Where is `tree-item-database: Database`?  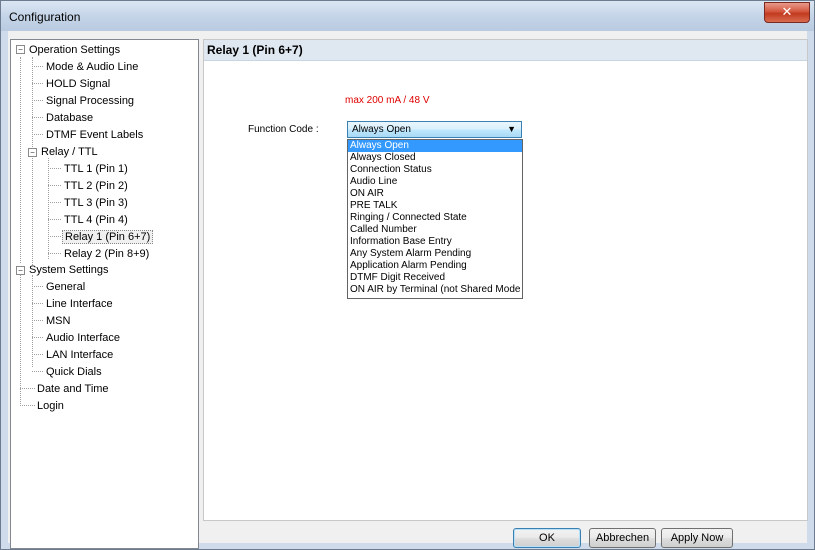 tree-item-database: Database is located at coordinates (69, 118).